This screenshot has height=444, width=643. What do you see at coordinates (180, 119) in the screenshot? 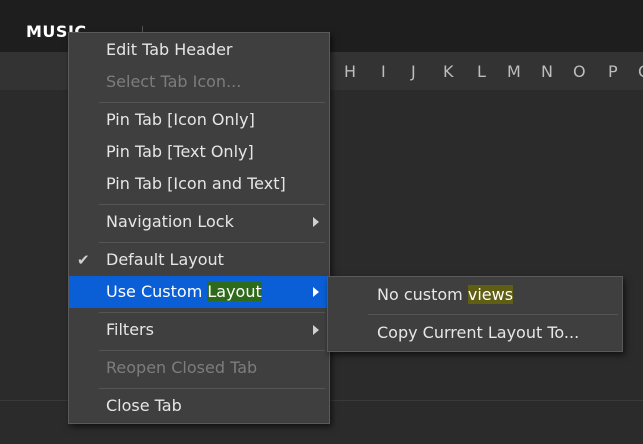
I see `menu-item-label: Pin Tab [Icon Only]` at bounding box center [180, 119].